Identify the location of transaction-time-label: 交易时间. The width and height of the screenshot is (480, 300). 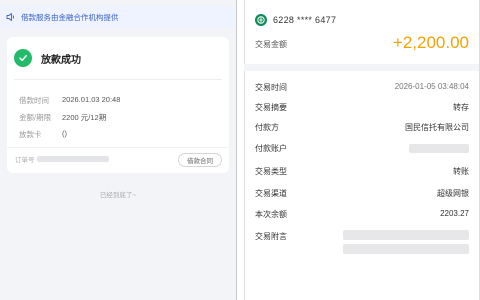
(271, 87).